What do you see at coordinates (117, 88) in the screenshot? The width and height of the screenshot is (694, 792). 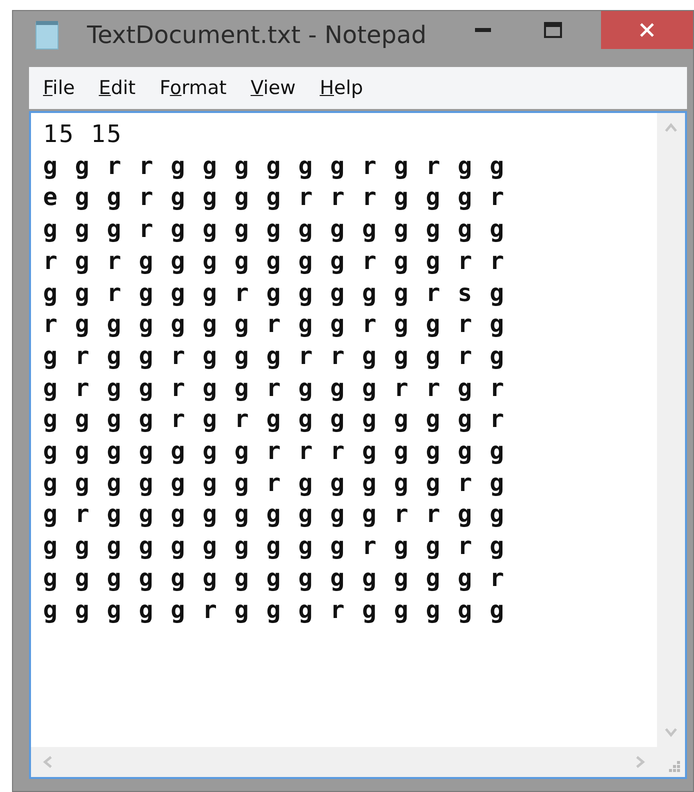 I see `menu-item: Edit` at bounding box center [117, 88].